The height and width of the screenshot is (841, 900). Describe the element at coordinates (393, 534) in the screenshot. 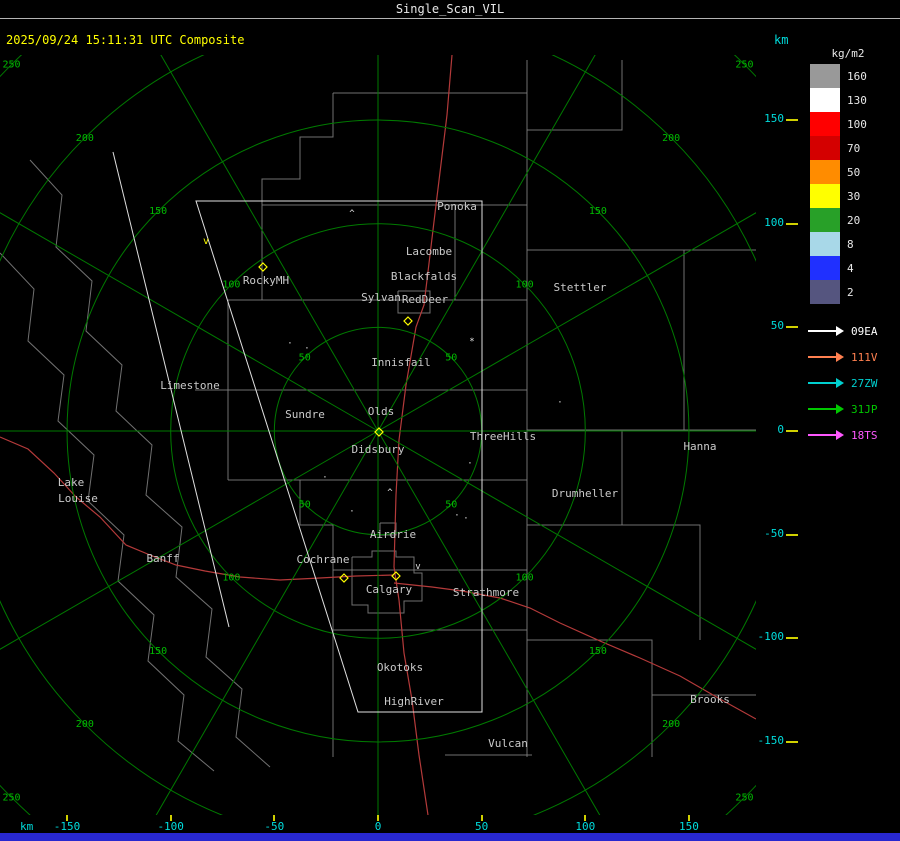

I see `city-label: Airdrie` at that location.